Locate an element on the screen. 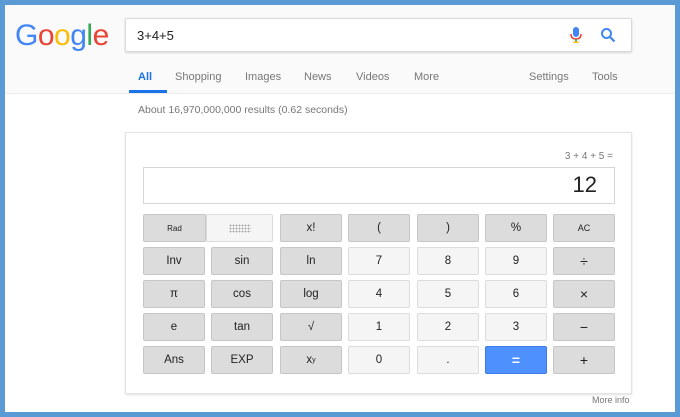  pi-button: π is located at coordinates (174, 294).